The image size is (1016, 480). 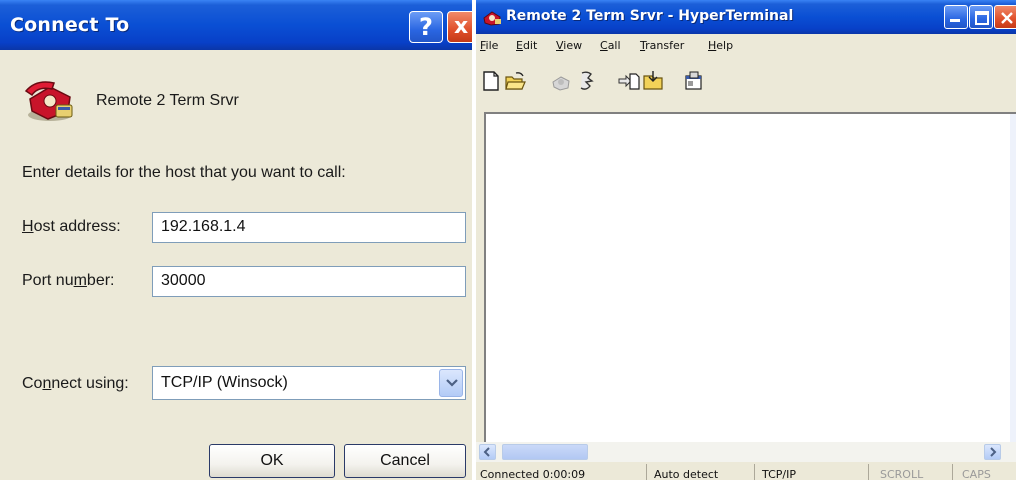 What do you see at coordinates (224, 382) in the screenshot?
I see `connect-using-value: TCP/IP (Winsock)` at bounding box center [224, 382].